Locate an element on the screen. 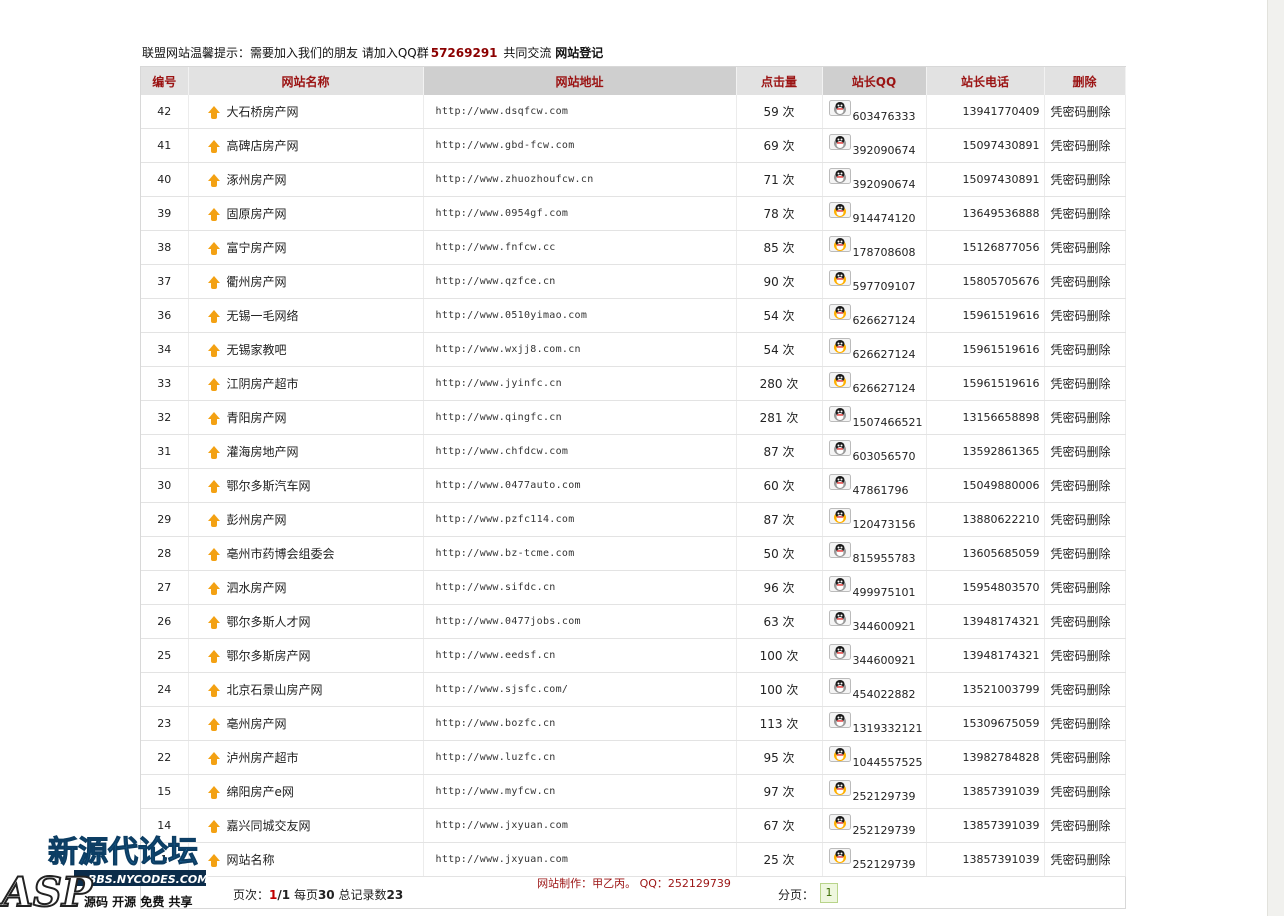 The width and height of the screenshot is (1284, 919). site-name: 大石桥房产网 is located at coordinates (263, 112).